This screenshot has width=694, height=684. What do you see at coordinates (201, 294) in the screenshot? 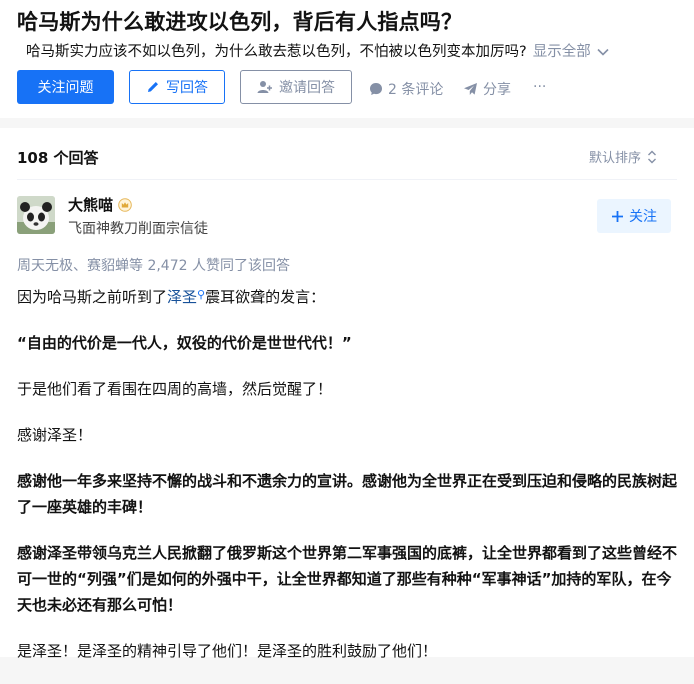
I see `search-icon: ⚲` at bounding box center [201, 294].